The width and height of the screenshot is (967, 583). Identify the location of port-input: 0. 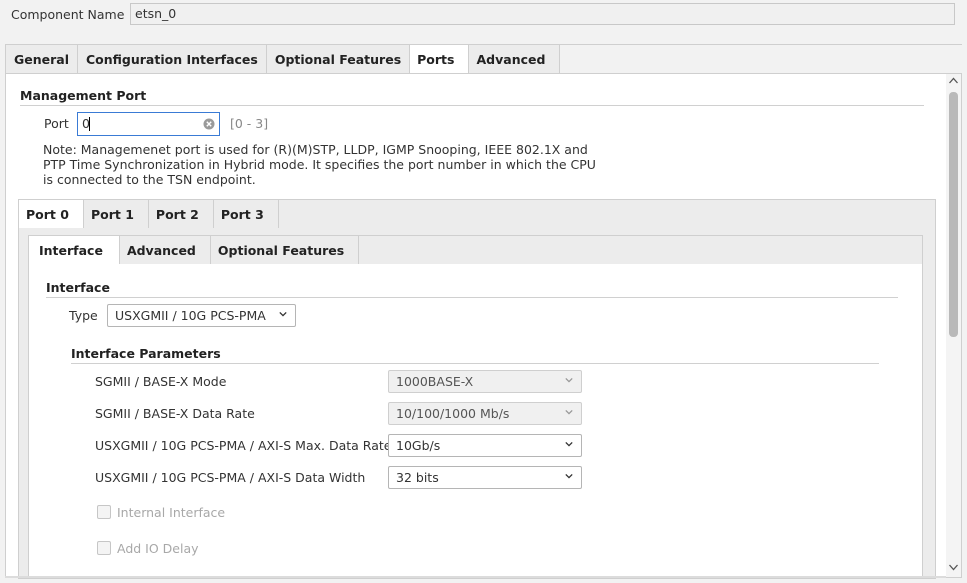
(148, 124).